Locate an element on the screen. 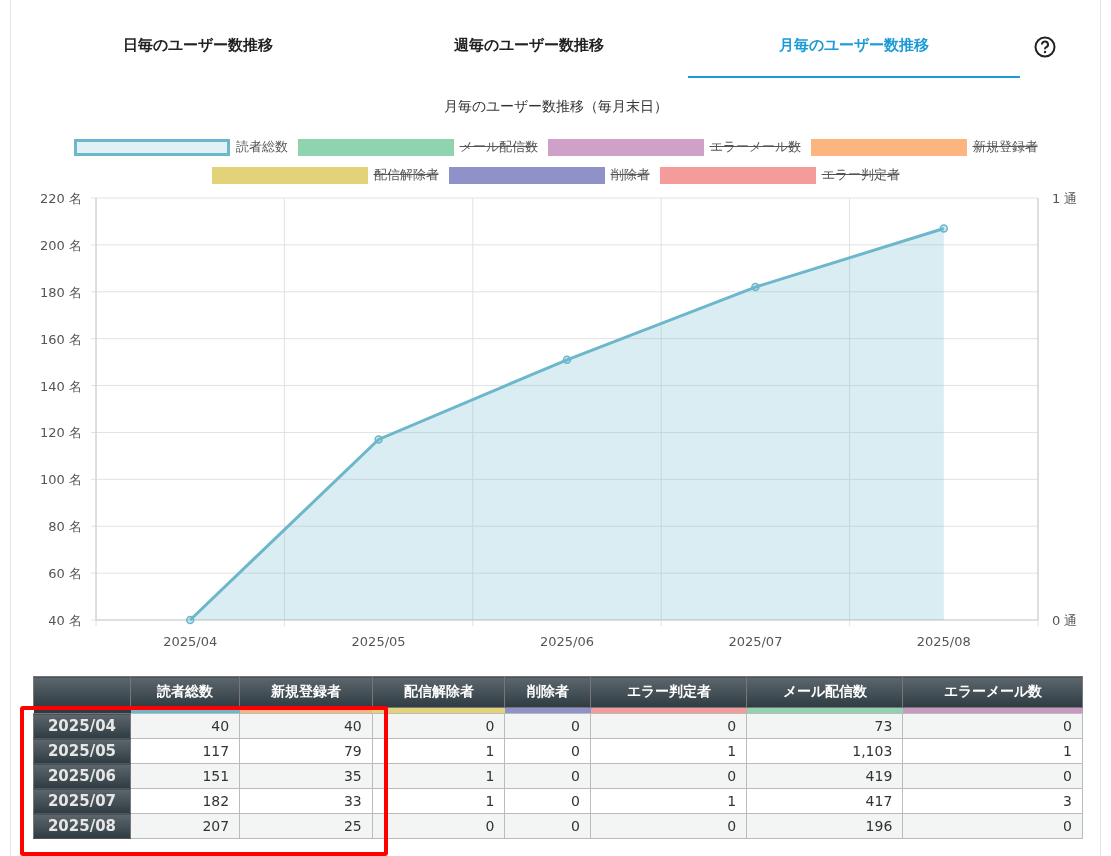 The width and height of the screenshot is (1111, 856). y-axis-label: 140 名 is located at coordinates (61, 386).